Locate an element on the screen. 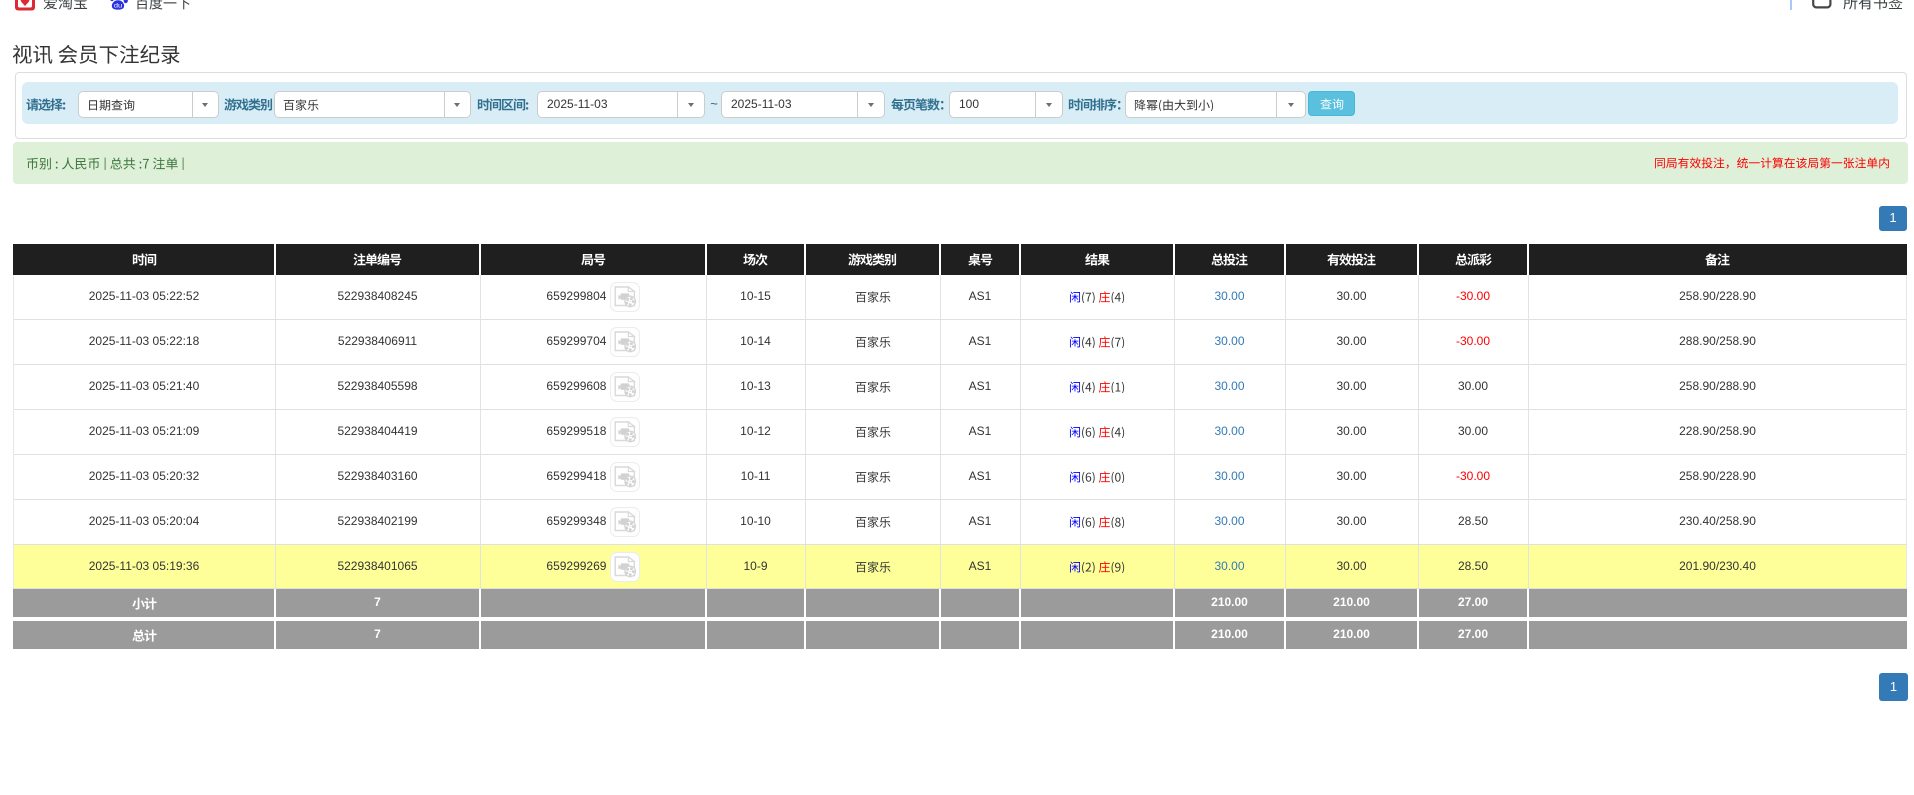 The height and width of the screenshot is (795, 1914). svg-text: du is located at coordinates (118, 6).